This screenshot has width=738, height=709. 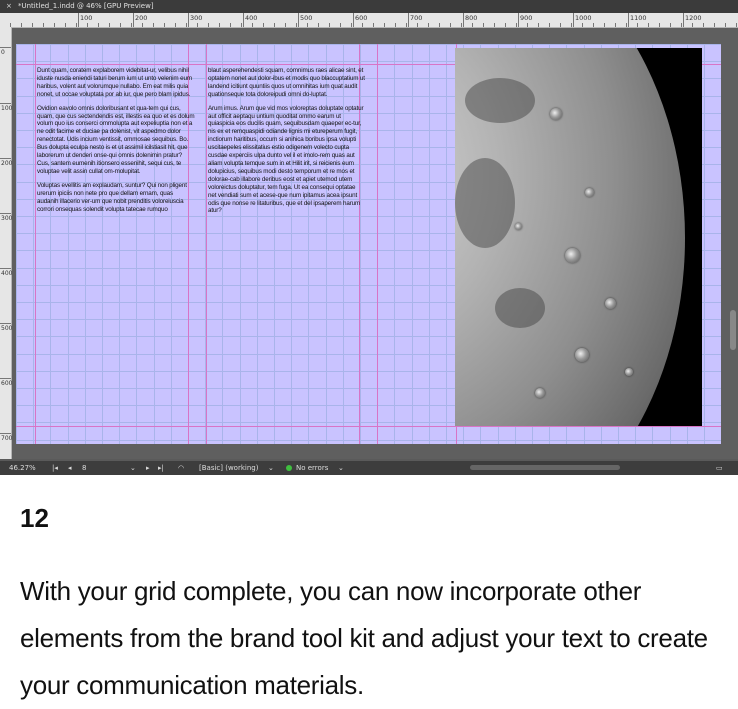 What do you see at coordinates (289, 468) in the screenshot?
I see `preflight-status-icon` at bounding box center [289, 468].